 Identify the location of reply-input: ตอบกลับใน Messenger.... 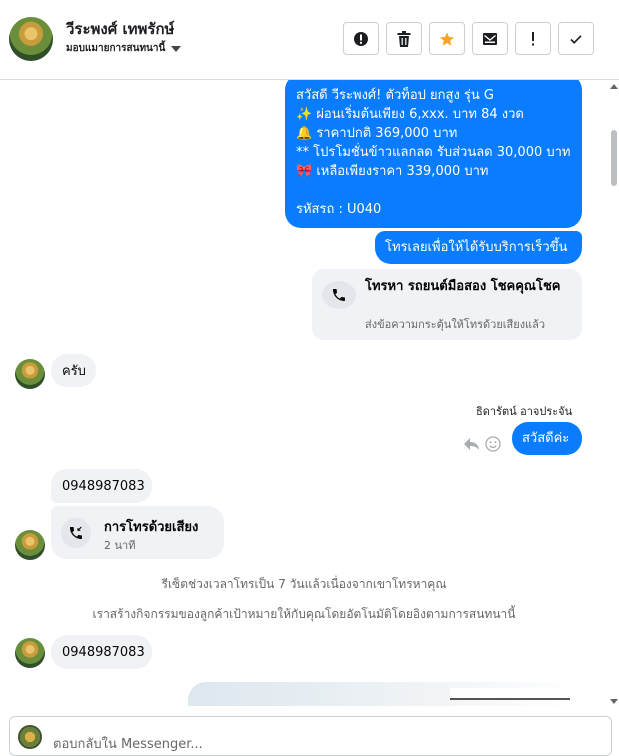
(128, 743).